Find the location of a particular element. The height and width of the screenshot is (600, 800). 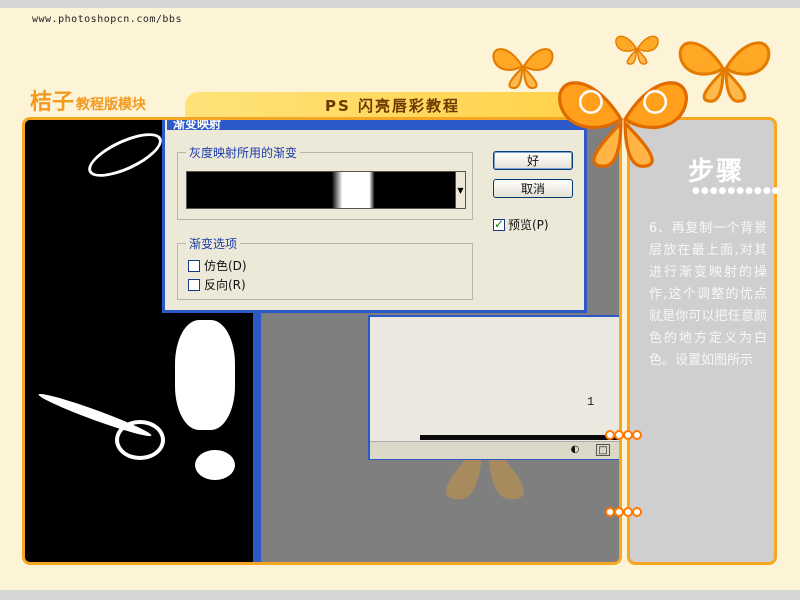

preview-label: 预览(P) is located at coordinates (528, 225).